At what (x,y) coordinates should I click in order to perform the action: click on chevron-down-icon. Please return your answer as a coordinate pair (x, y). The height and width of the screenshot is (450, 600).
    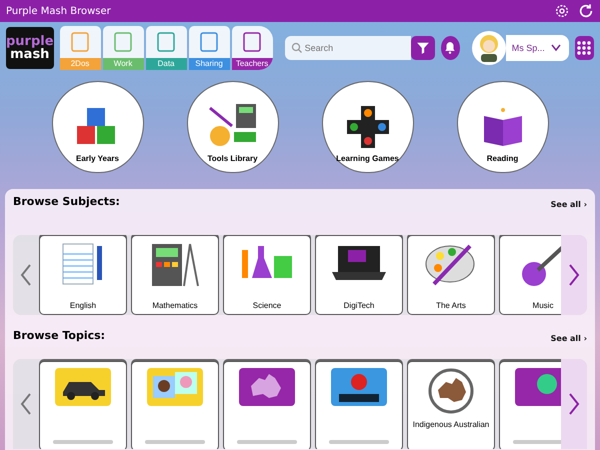
    Looking at the image, I should click on (555, 48).